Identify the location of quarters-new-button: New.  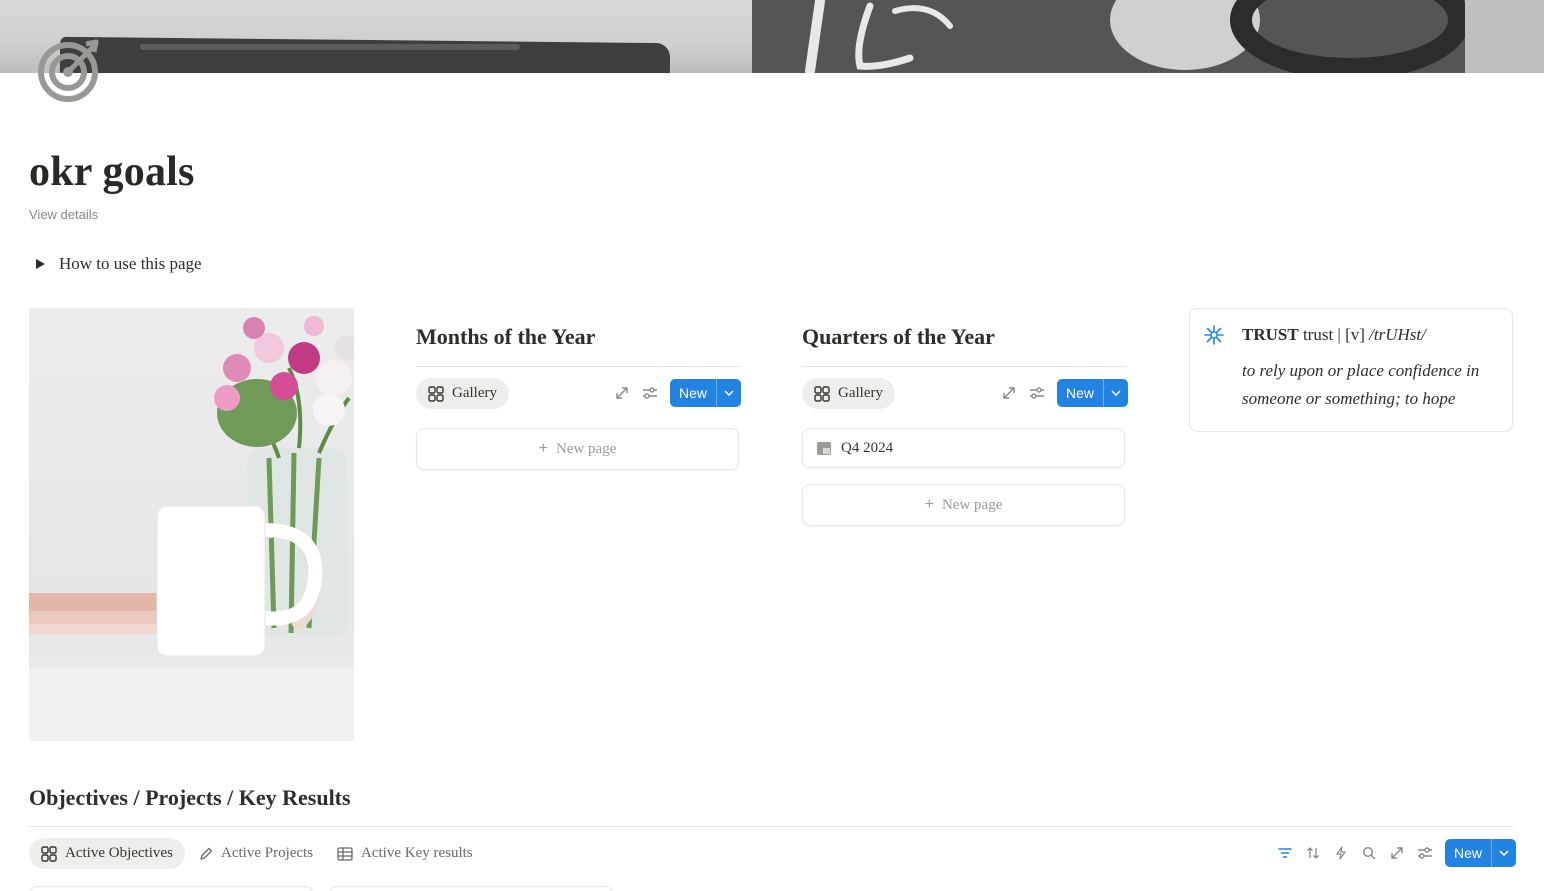
(1093, 393).